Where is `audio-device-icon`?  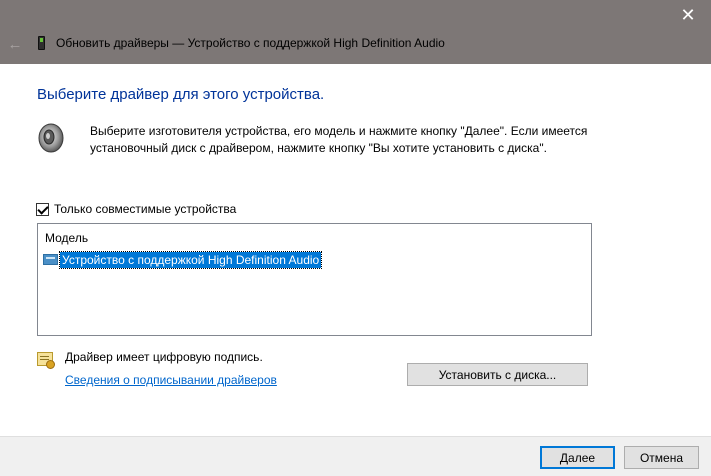 audio-device-icon is located at coordinates (50, 259).